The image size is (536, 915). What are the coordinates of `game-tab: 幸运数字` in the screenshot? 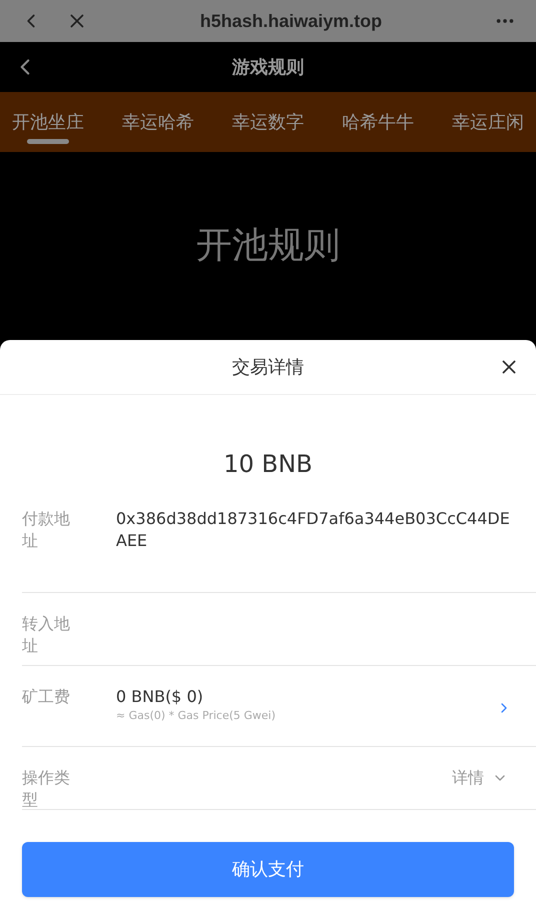 It's located at (268, 122).